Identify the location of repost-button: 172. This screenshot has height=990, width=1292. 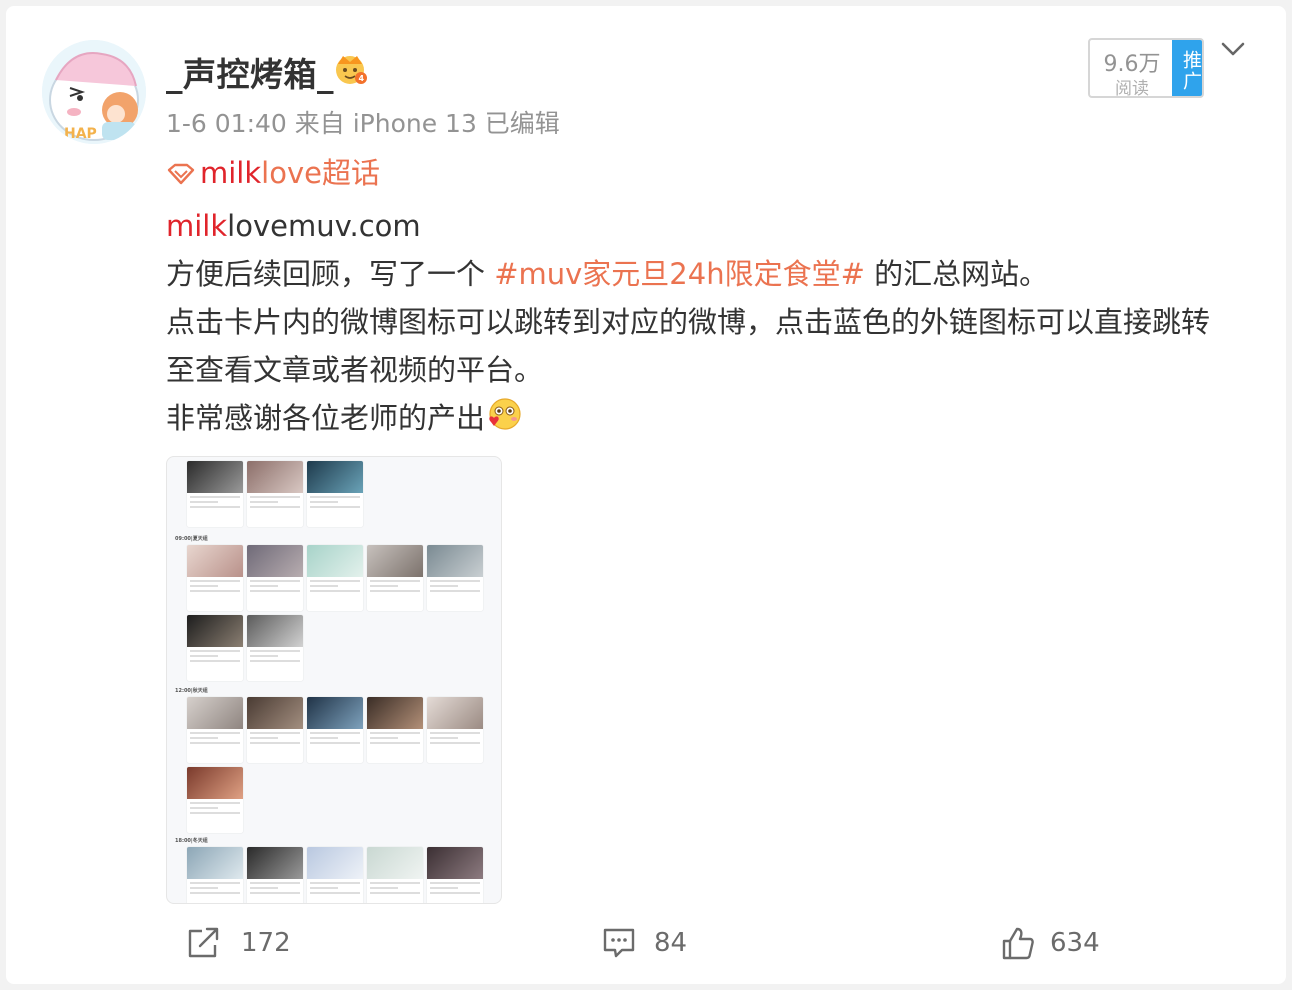
(256, 944).